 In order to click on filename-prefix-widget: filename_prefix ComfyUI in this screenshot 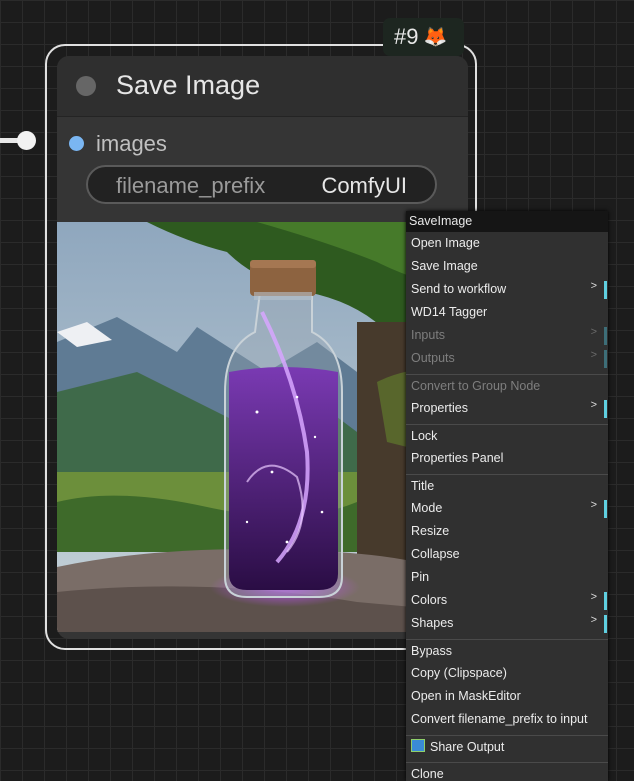, I will do `click(261, 184)`.